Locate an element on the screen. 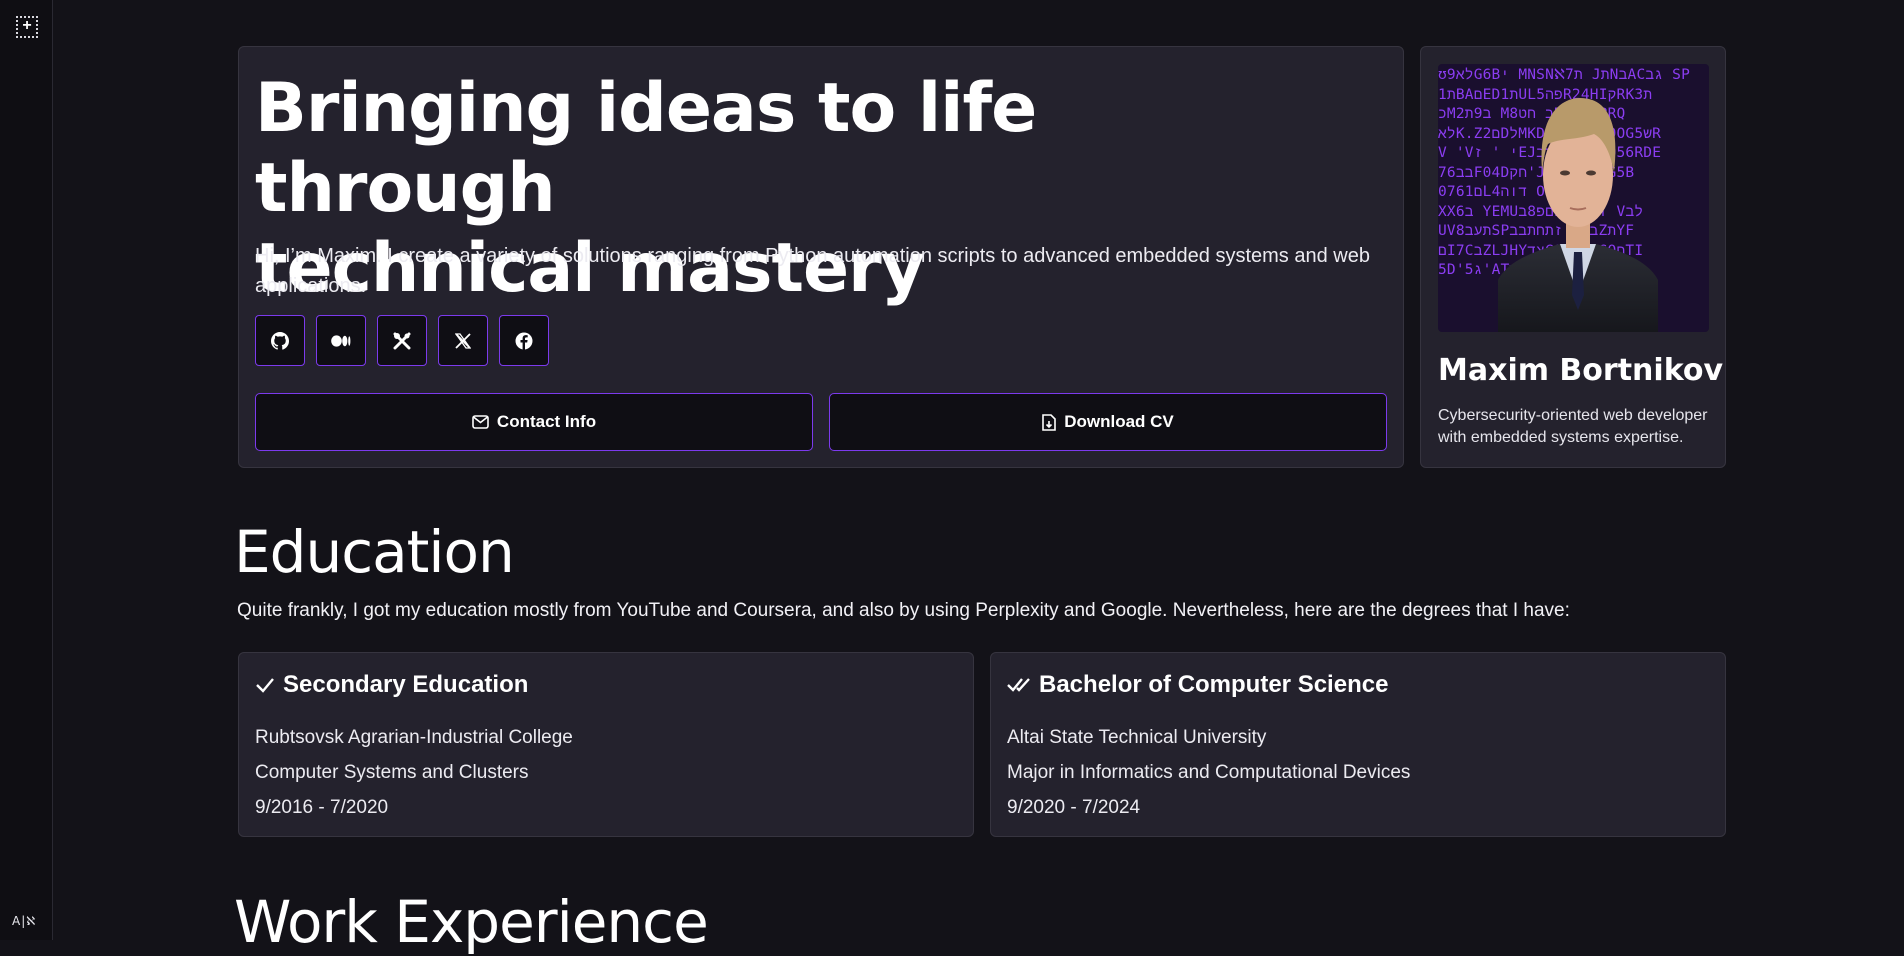 The height and width of the screenshot is (956, 1904). degree-institution: Rubtsovsk Agrarian-Industrial College is located at coordinates (414, 737).